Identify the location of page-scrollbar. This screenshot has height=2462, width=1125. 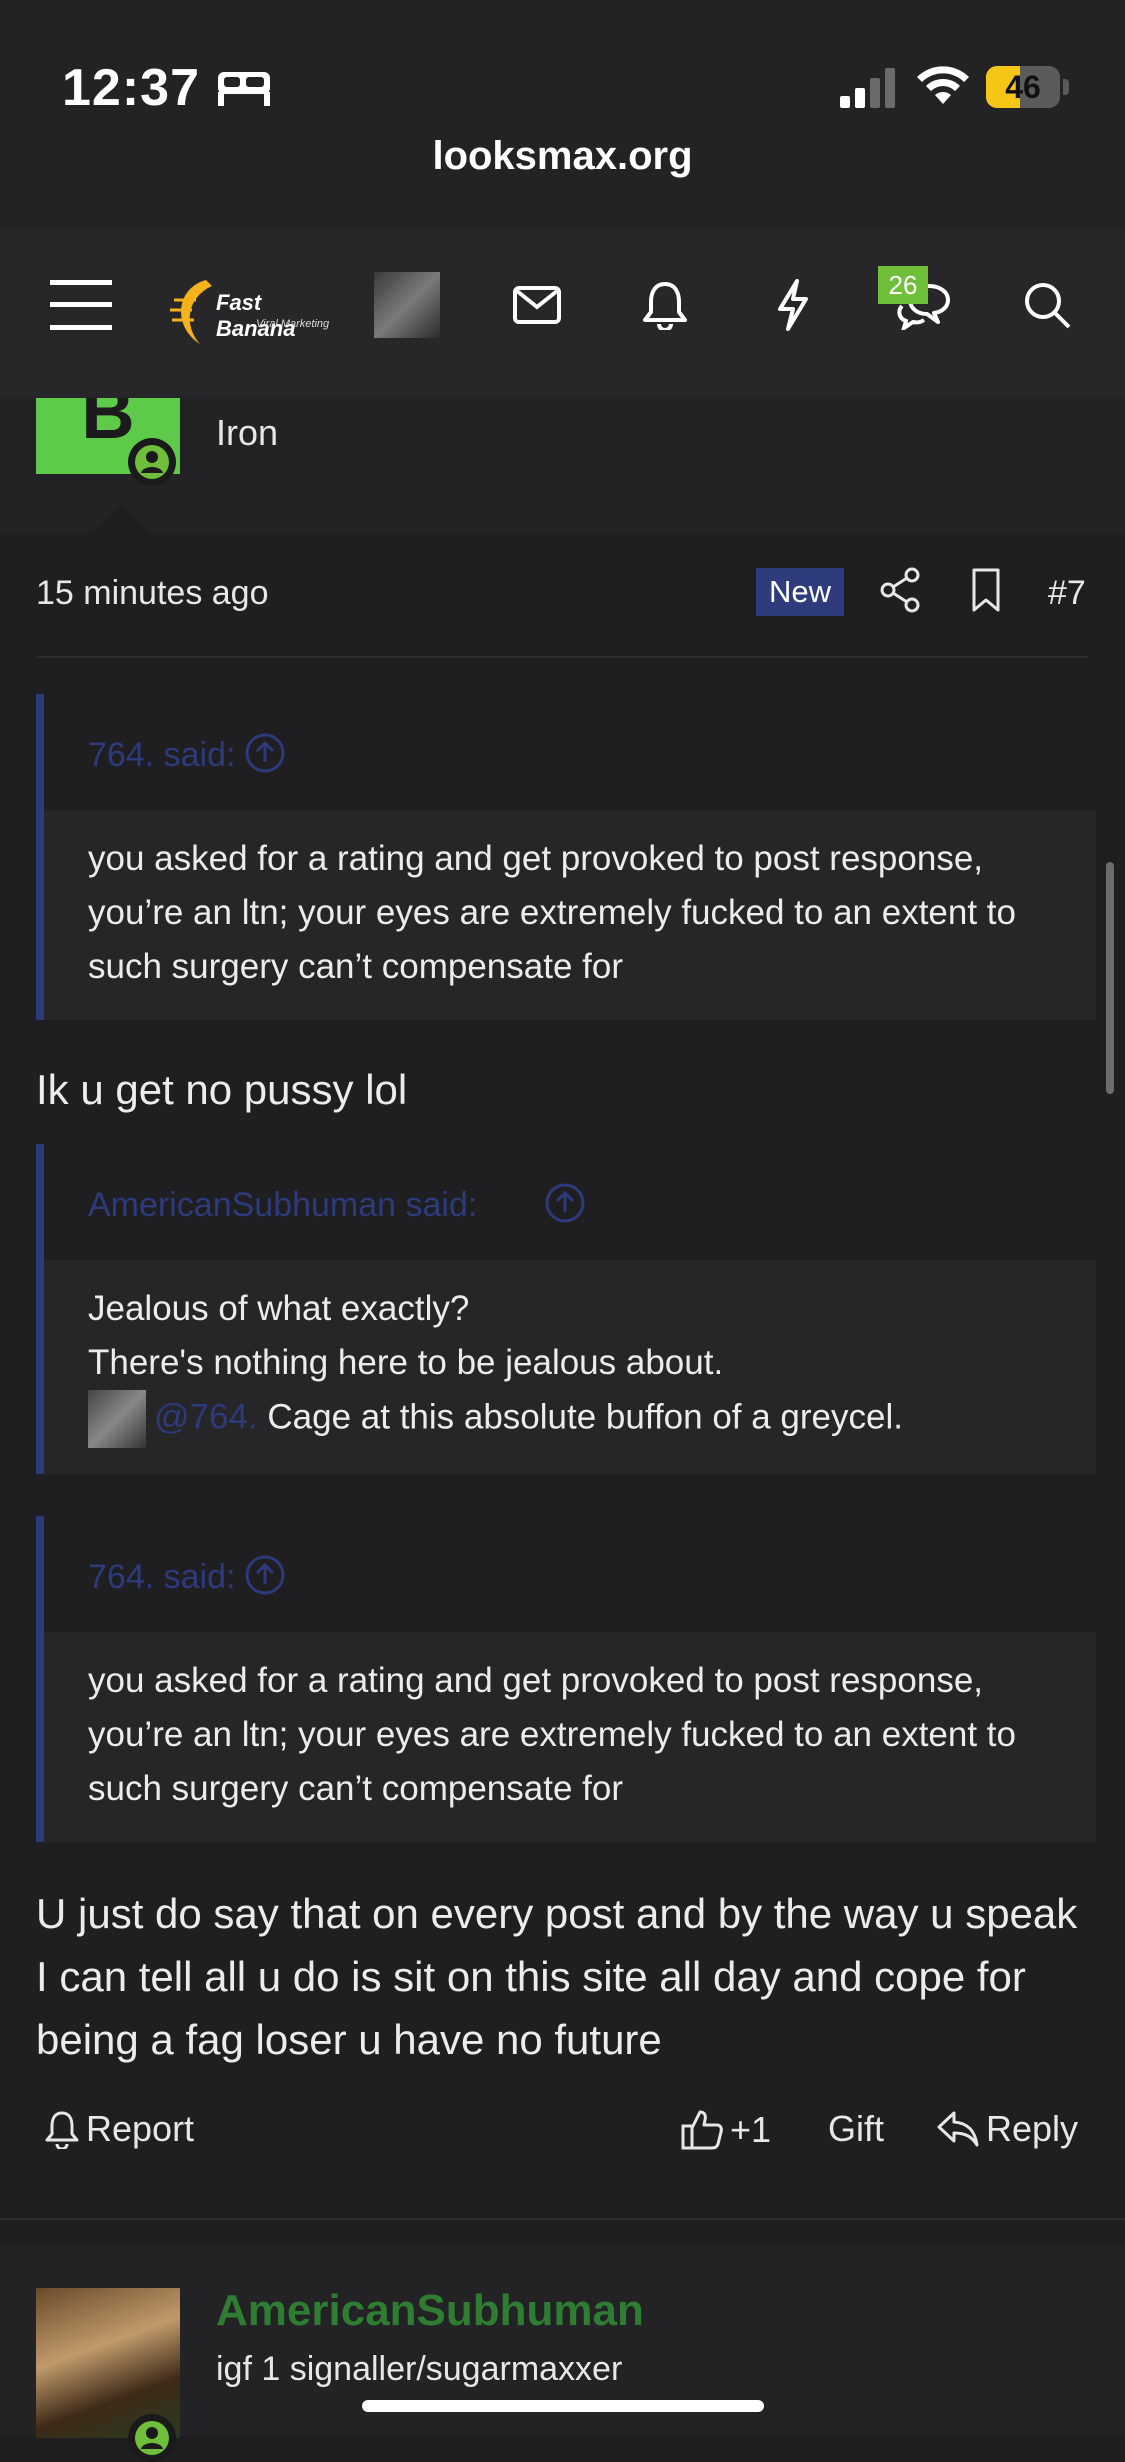
(1110, 978).